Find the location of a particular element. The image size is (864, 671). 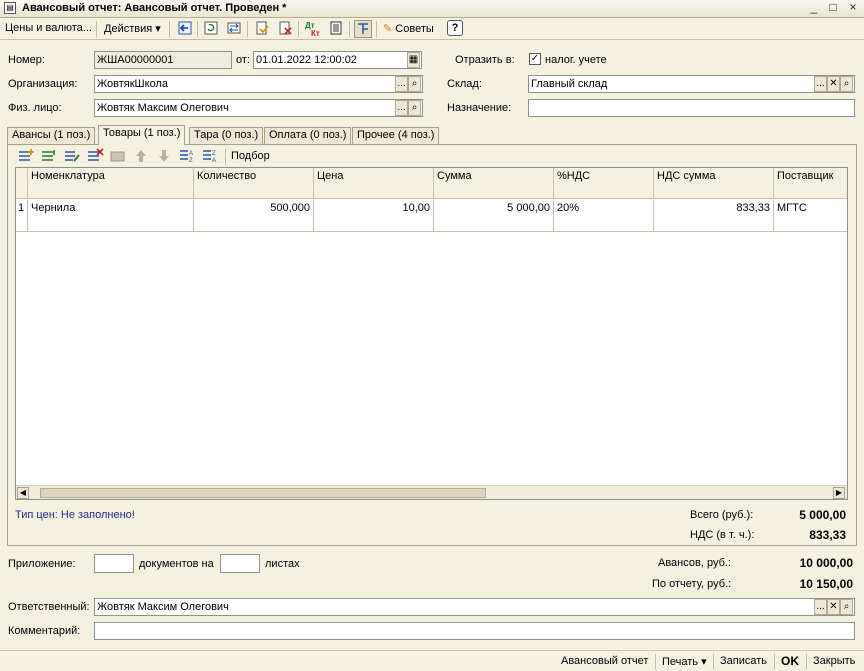

minimize-button: _ is located at coordinates (814, 8).